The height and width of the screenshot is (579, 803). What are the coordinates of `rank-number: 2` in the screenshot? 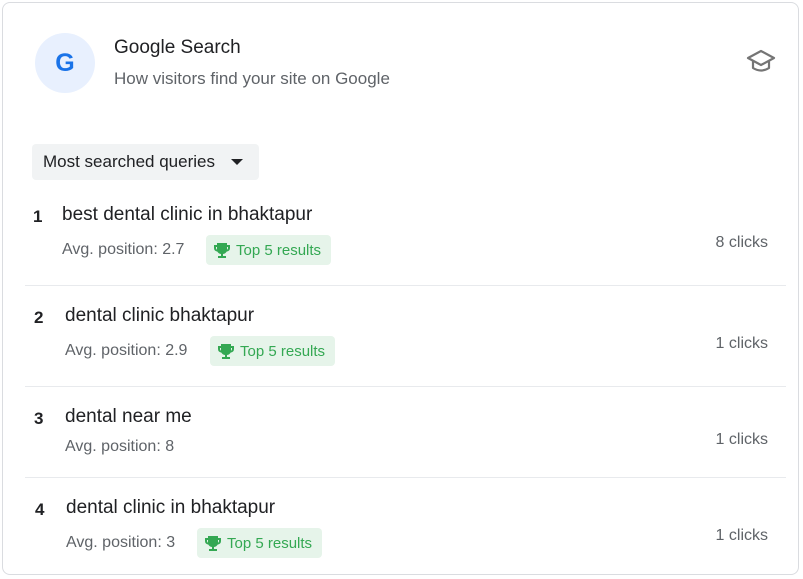 It's located at (39, 317).